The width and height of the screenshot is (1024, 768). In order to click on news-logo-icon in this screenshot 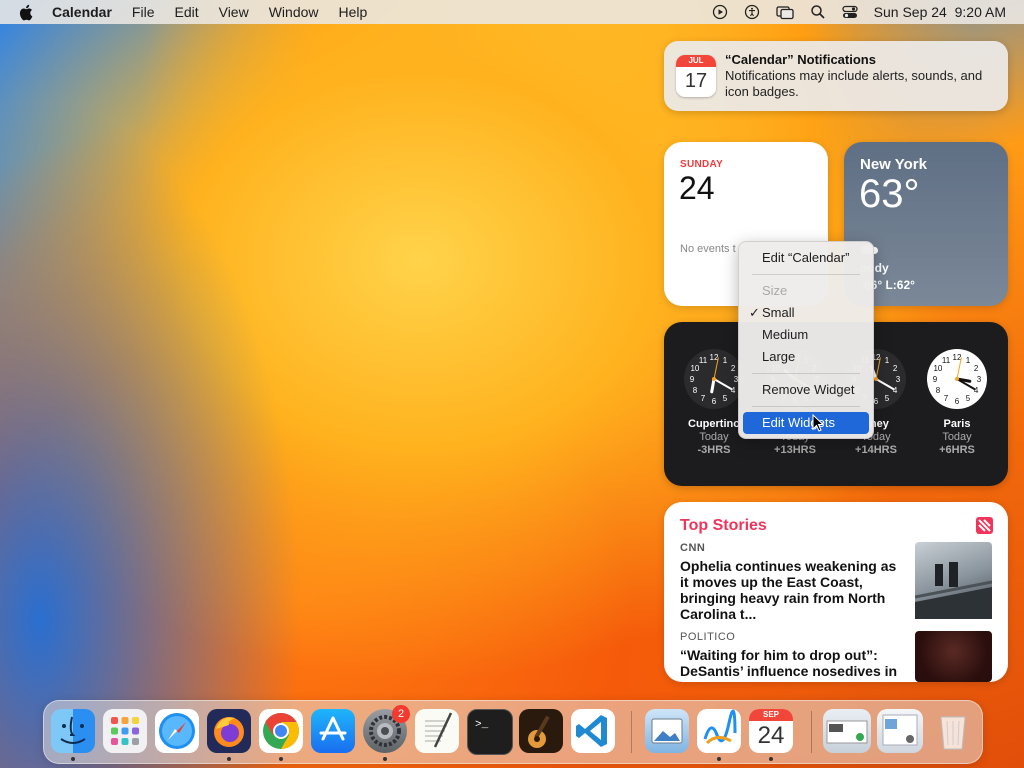, I will do `click(984, 528)`.